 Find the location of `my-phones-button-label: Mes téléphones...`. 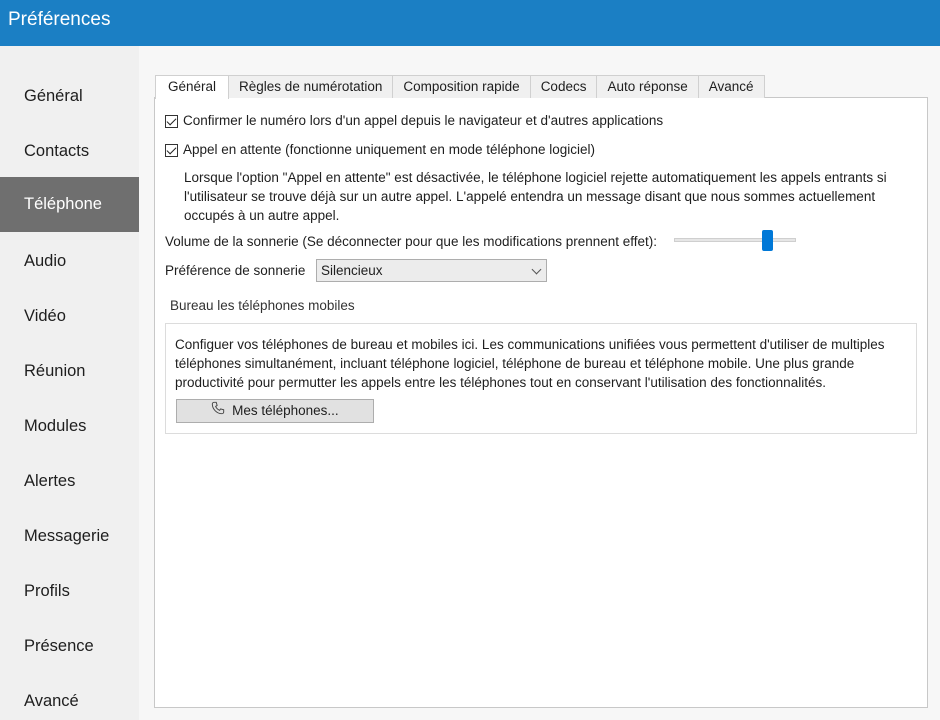

my-phones-button-label: Mes téléphones... is located at coordinates (285, 410).